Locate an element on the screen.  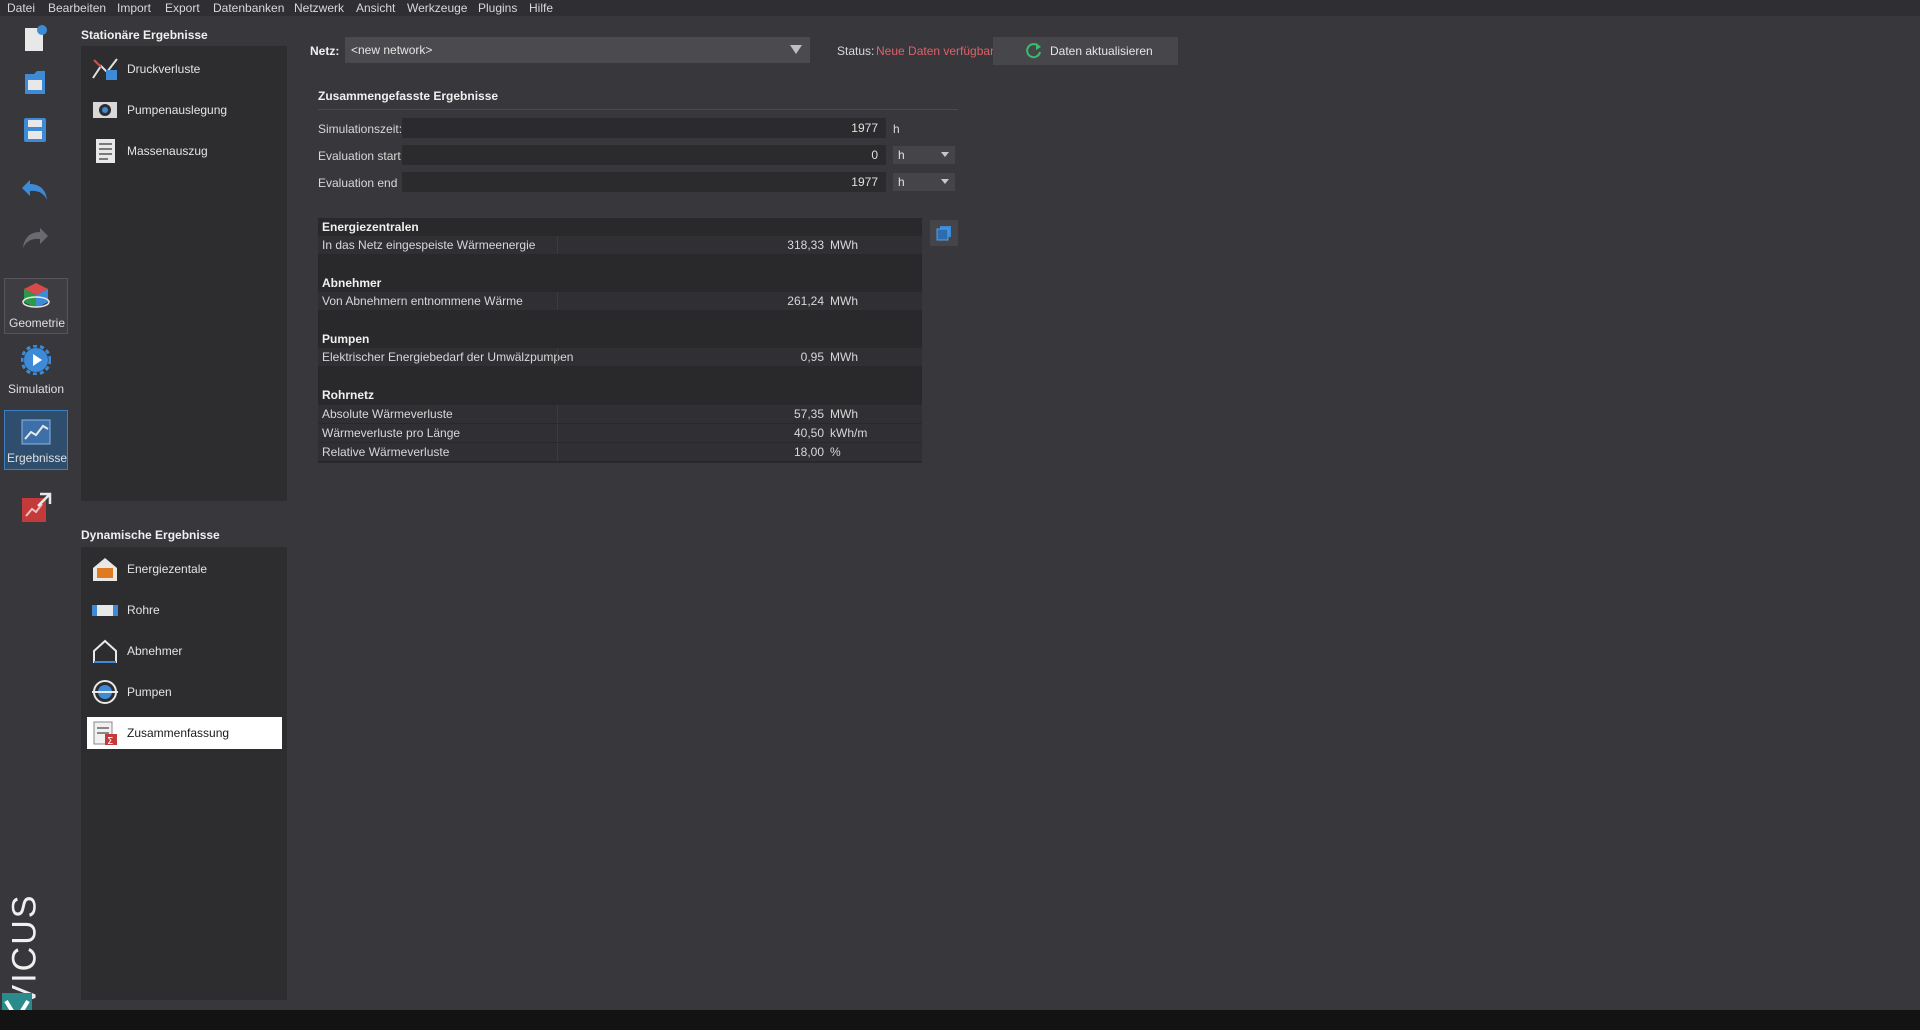
status-label: Status: is located at coordinates (856, 51).